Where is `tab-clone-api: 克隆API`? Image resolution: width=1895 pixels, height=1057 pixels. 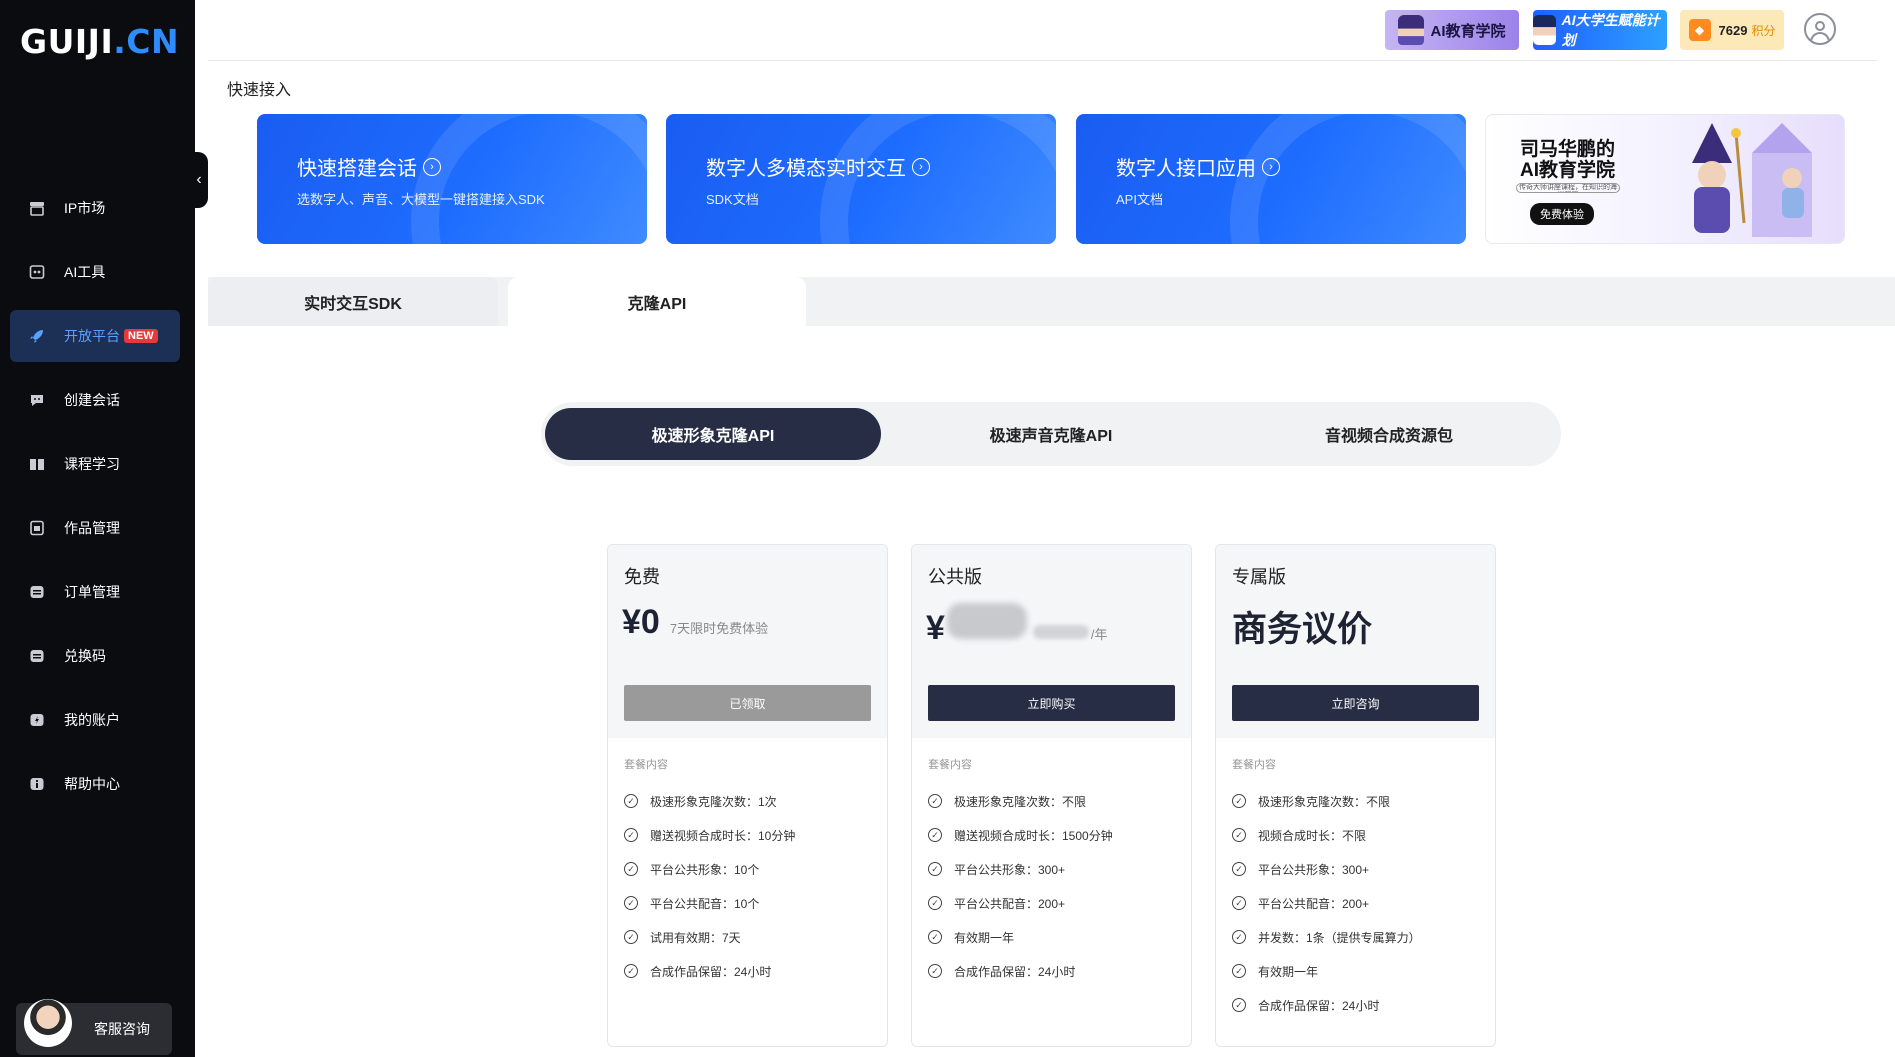
tab-clone-api: 克隆API is located at coordinates (657, 301).